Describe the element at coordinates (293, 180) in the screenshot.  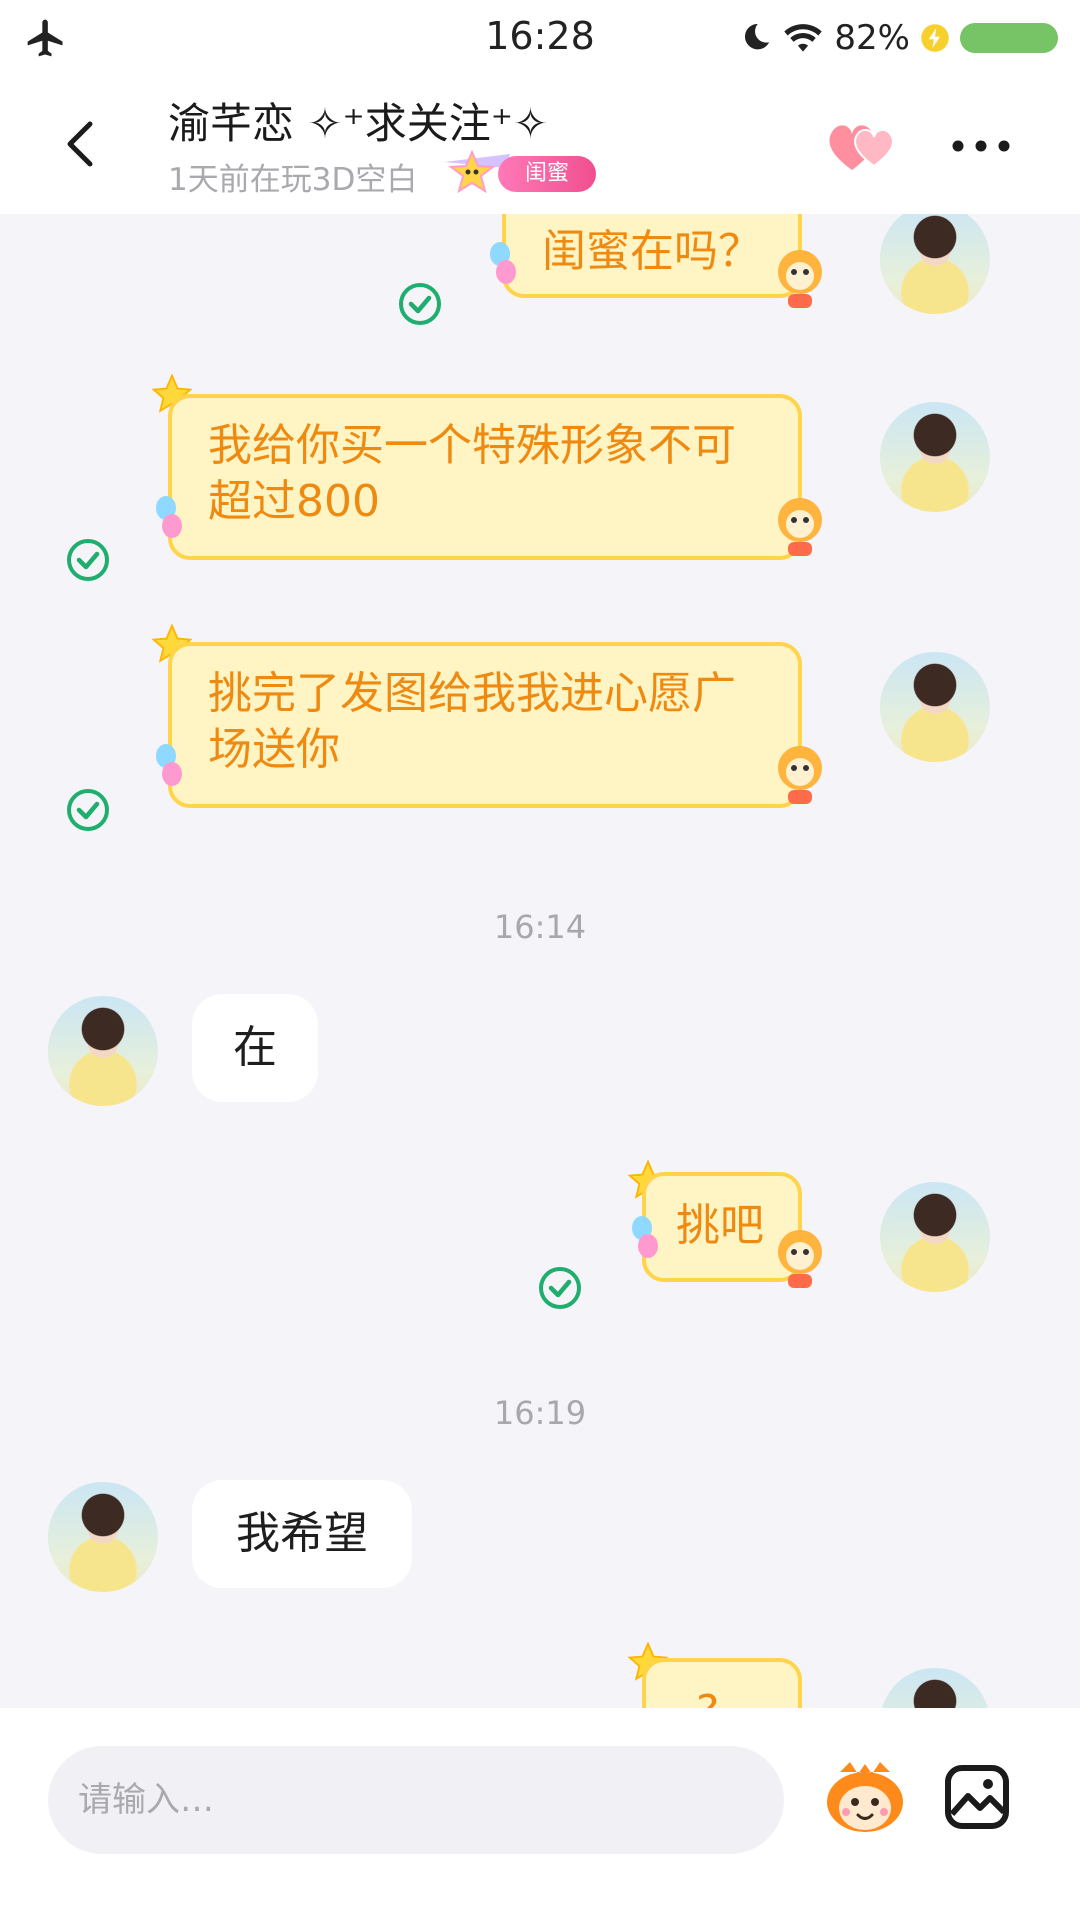
I see `contact-status: 1天前在玩3D空白` at that location.